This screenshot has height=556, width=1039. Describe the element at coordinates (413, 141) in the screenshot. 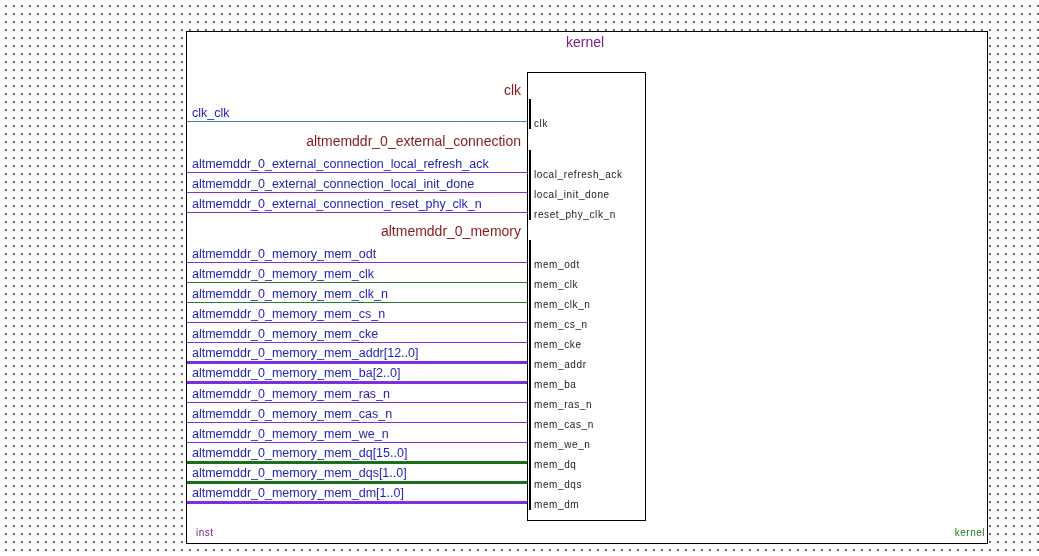

I see `port-group-label: altmemddr_0_external_connection` at that location.